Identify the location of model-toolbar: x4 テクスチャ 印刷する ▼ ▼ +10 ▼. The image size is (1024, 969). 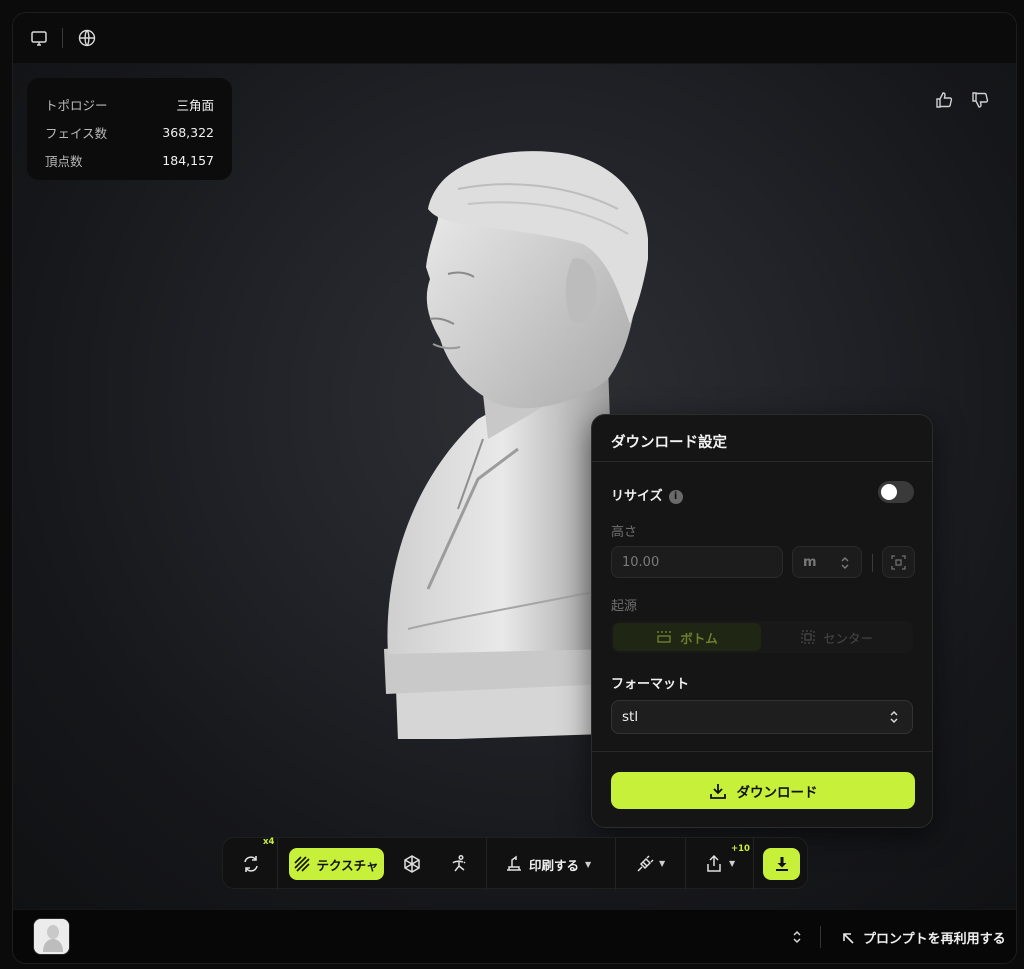
(515, 863).